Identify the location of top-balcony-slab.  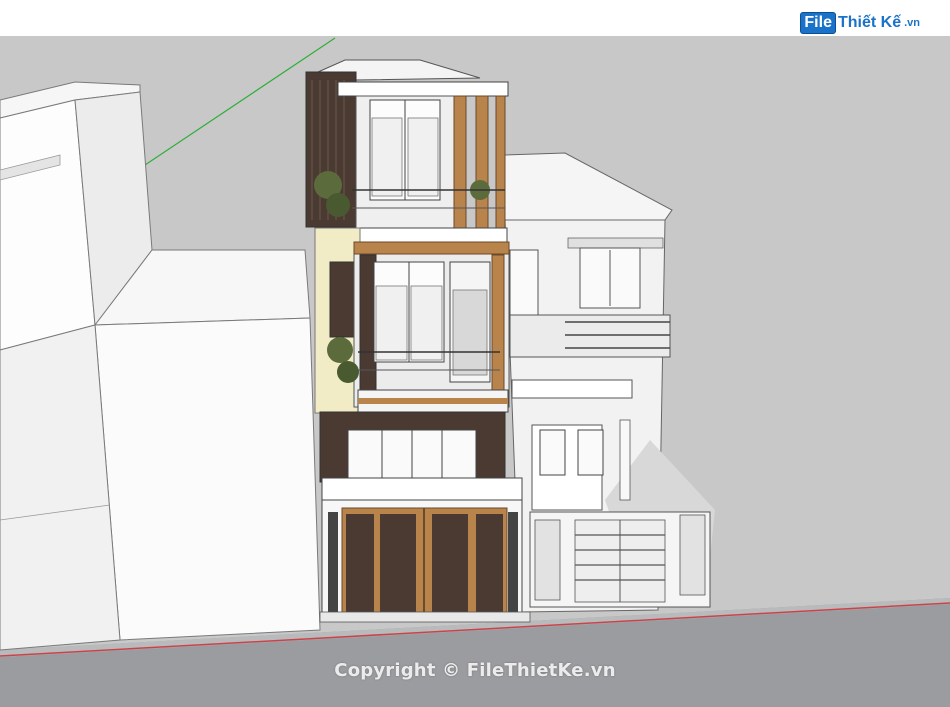
(429, 235).